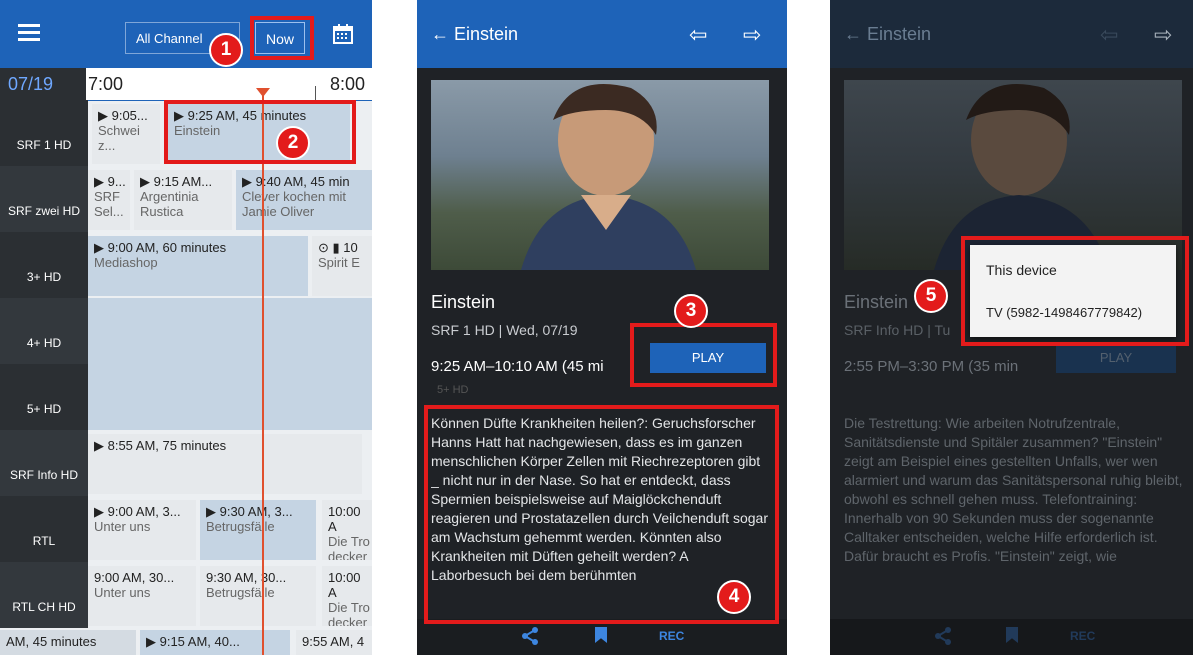 This screenshot has width=1193, height=655. I want to click on channel-label: 5+ HD, so click(44, 409).